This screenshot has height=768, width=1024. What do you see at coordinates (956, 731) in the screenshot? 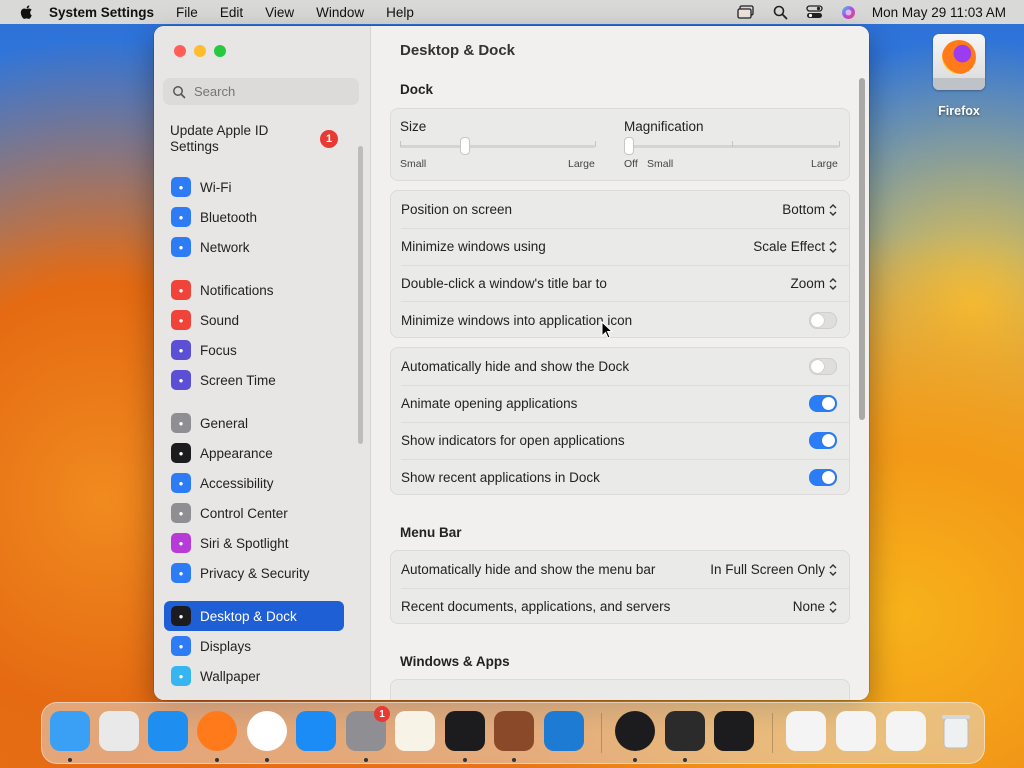
I see `trash-icon` at bounding box center [956, 731].